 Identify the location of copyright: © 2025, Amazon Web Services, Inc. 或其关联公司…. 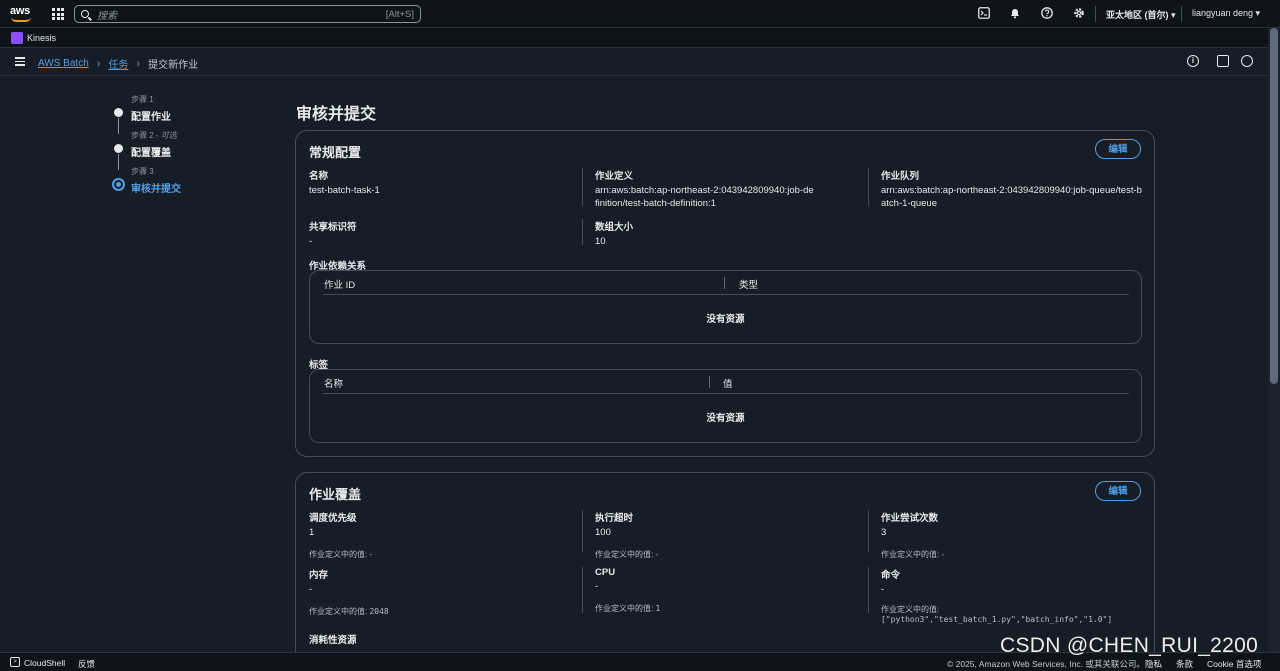
(1046, 664).